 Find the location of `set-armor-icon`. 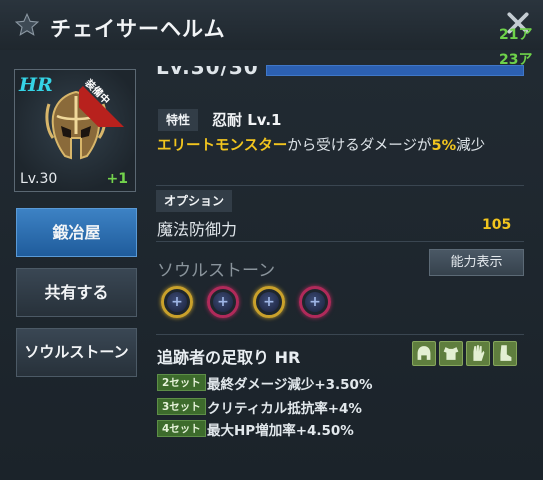

set-armor-icon is located at coordinates (451, 353).